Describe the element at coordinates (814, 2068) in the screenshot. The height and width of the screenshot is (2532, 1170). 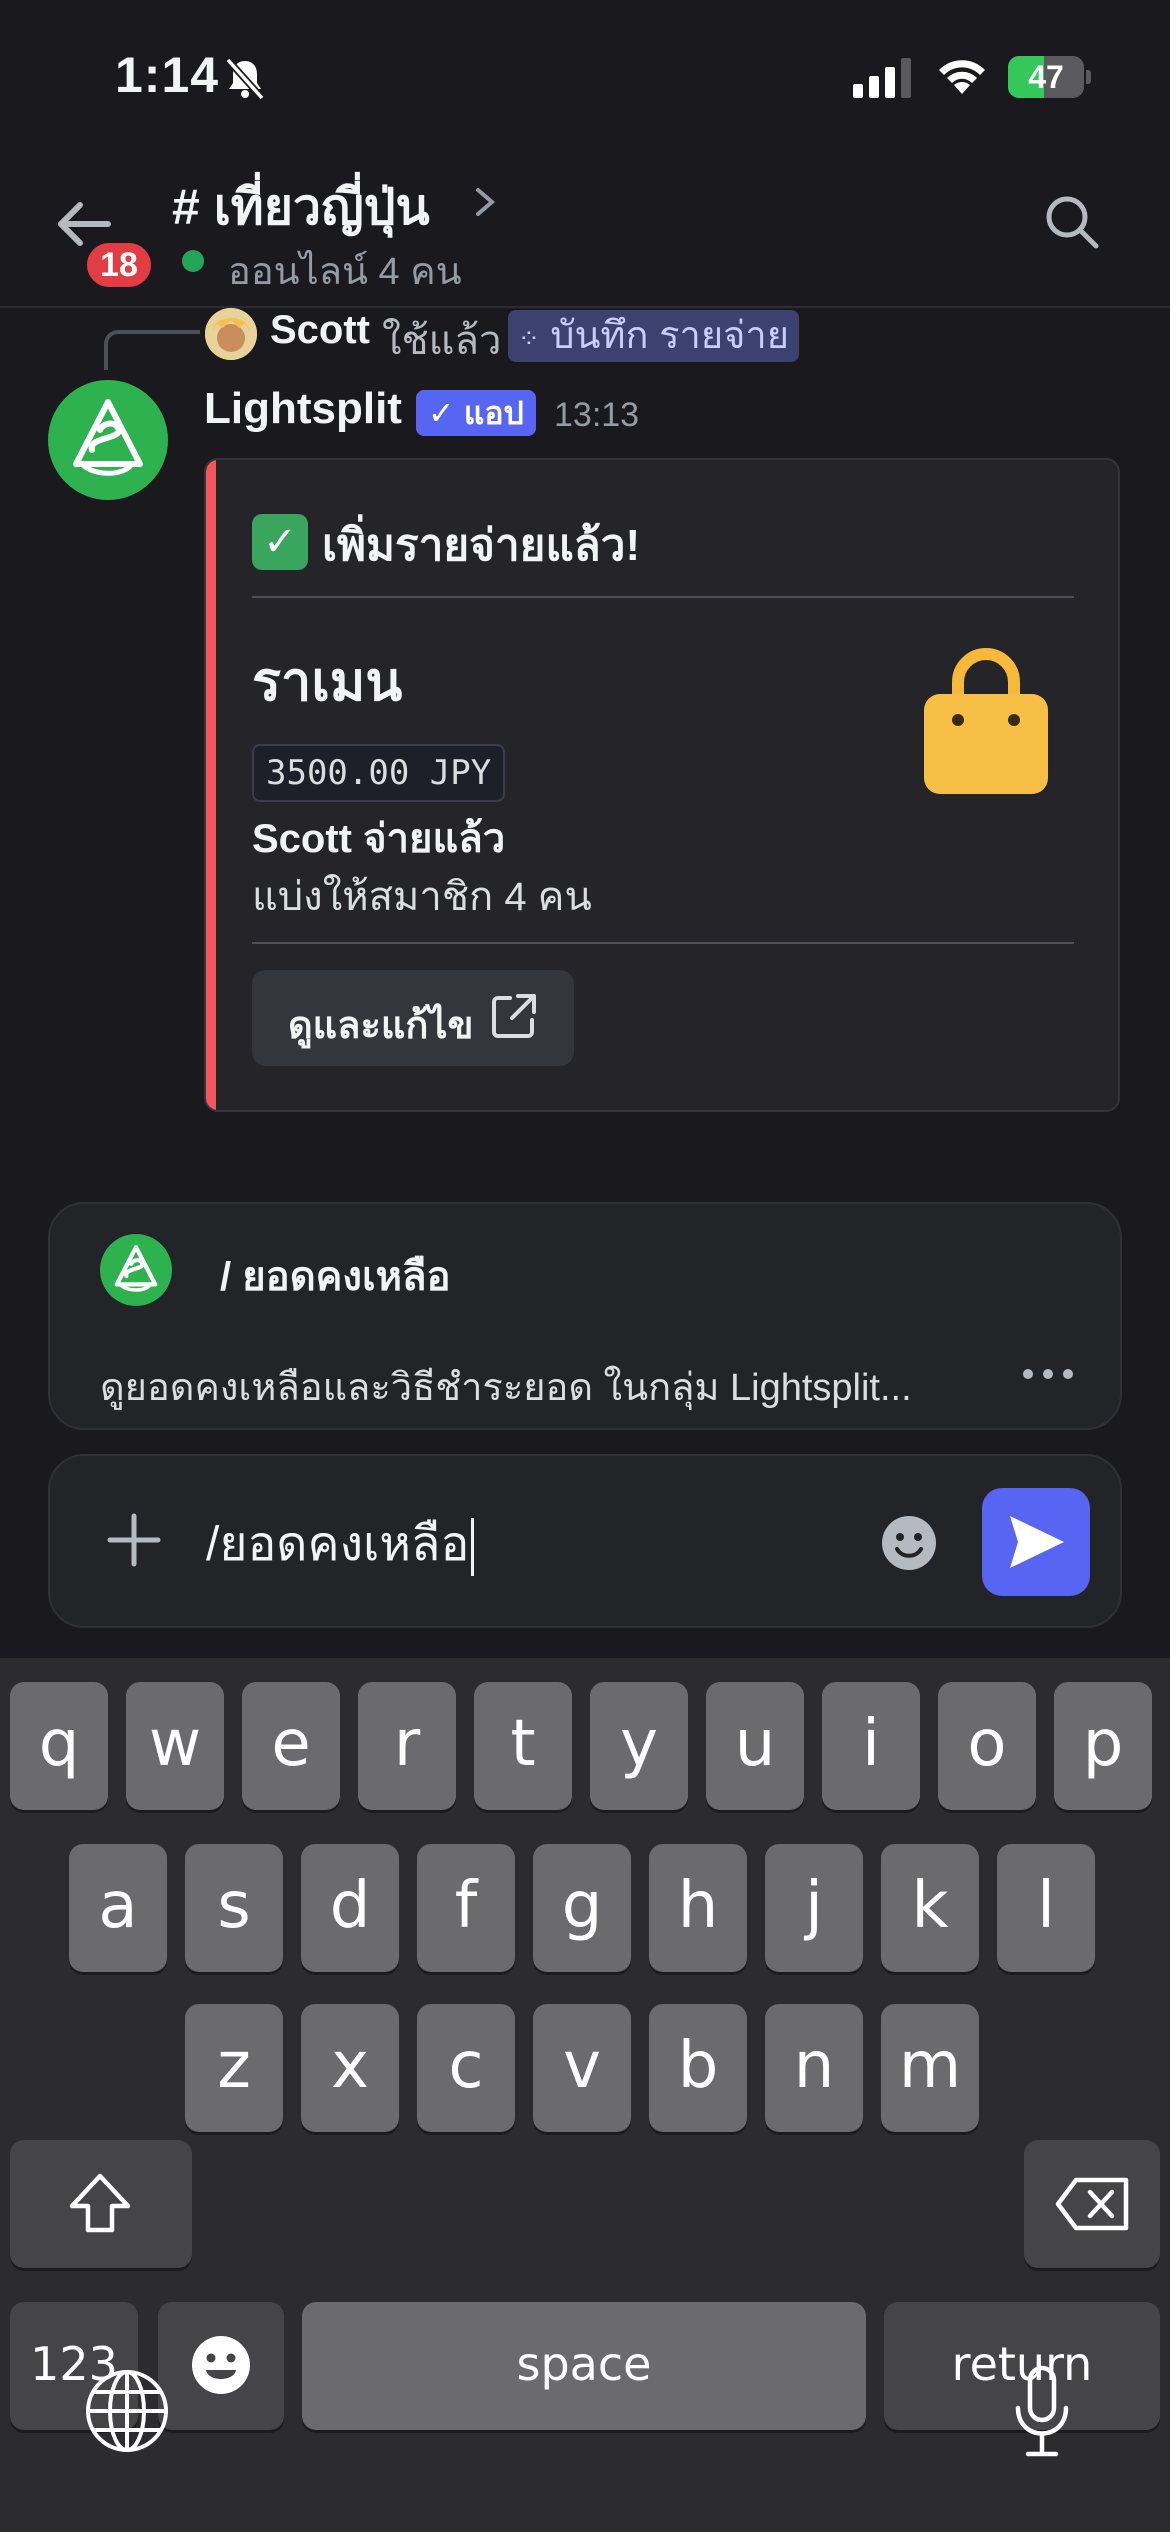
I see `key-n: n` at that location.